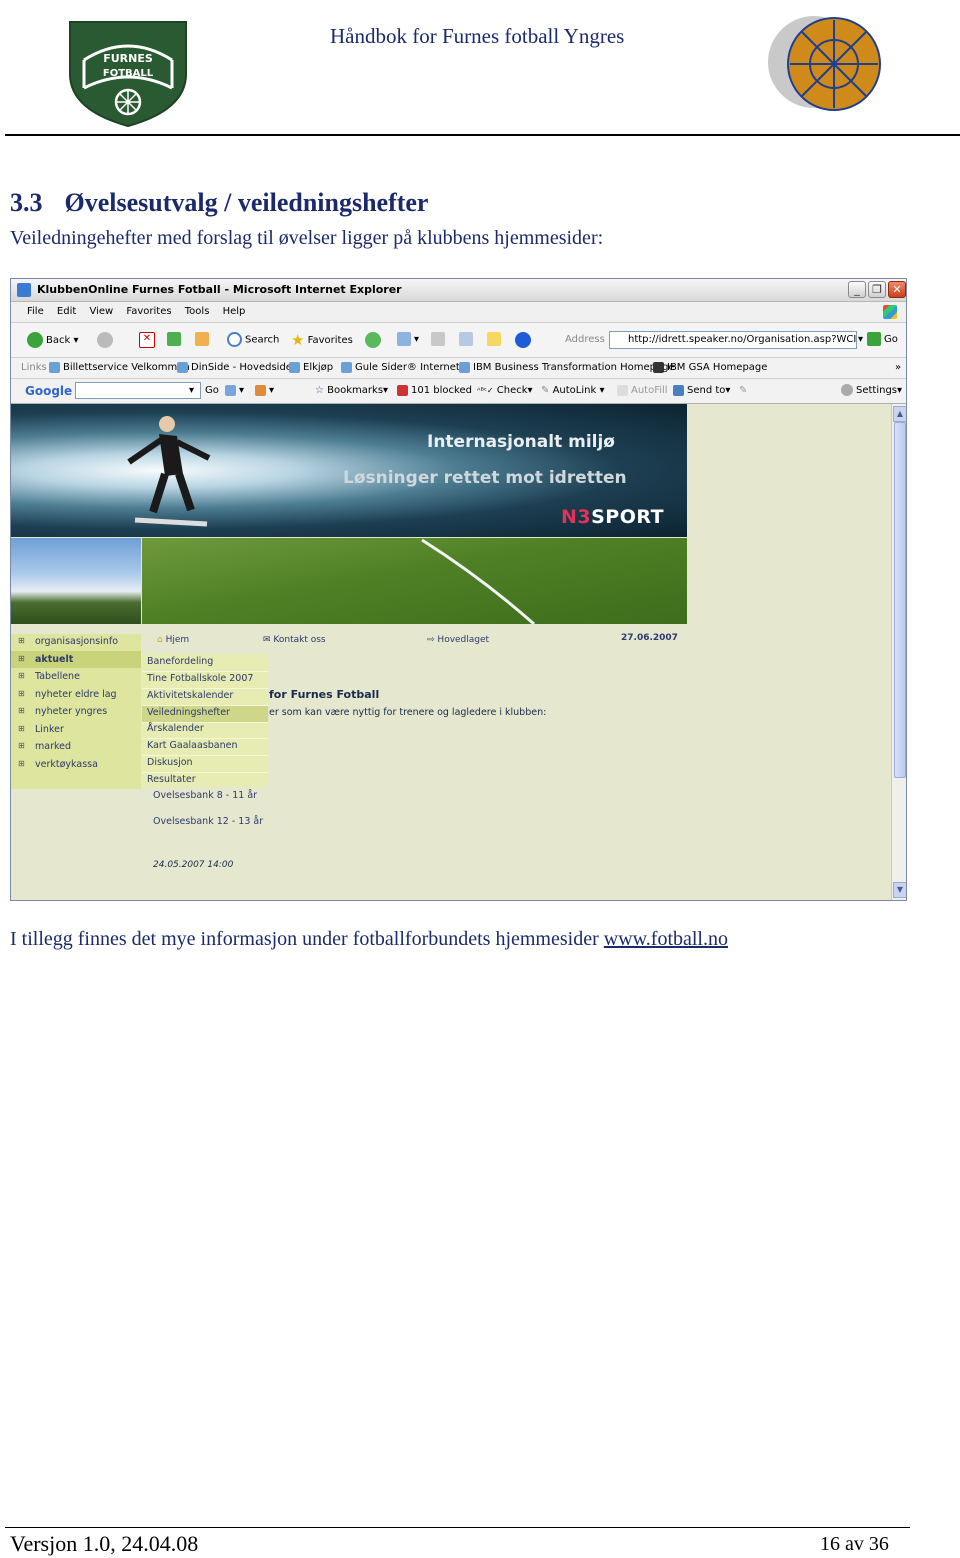  Describe the element at coordinates (485, 390) in the screenshot. I see `spellcheck-icon: ᴬᴮᶜ✓` at that location.